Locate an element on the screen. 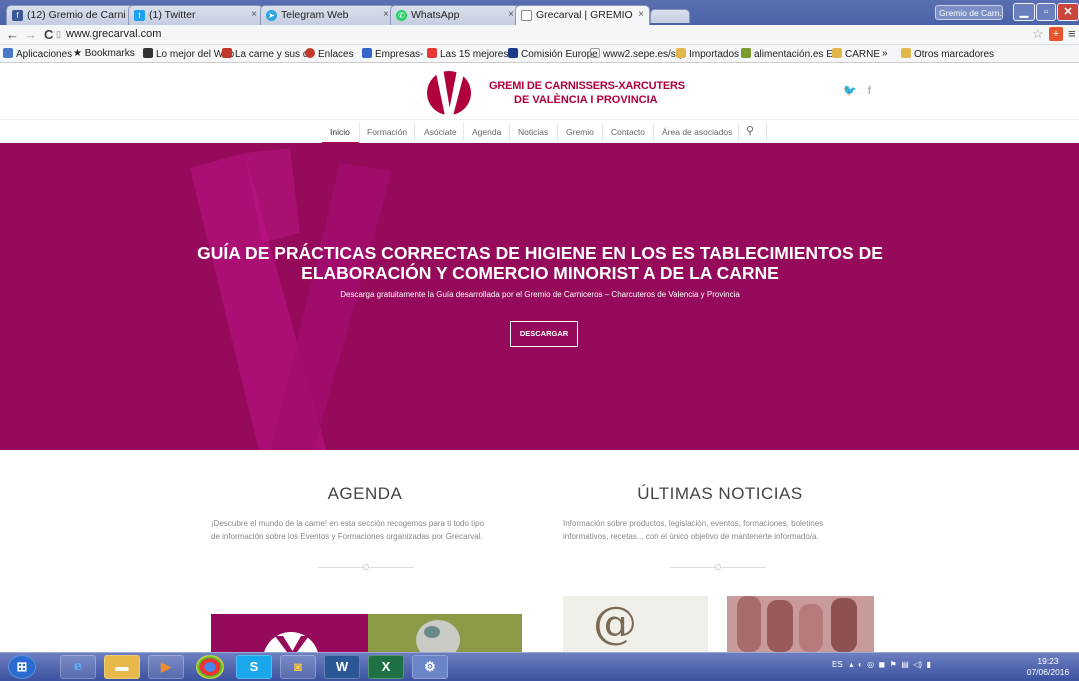 The width and height of the screenshot is (1079, 681). forward-arrow-icon: → is located at coordinates (30, 34).